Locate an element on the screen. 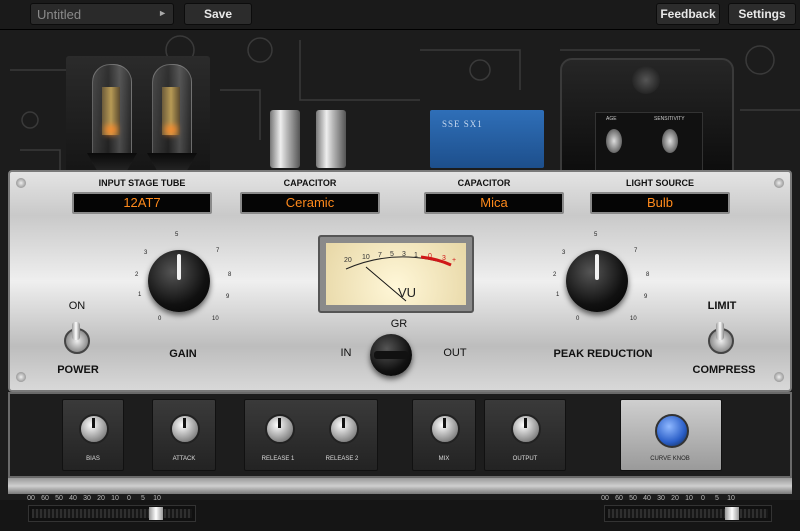  attack-knob is located at coordinates (185, 429).